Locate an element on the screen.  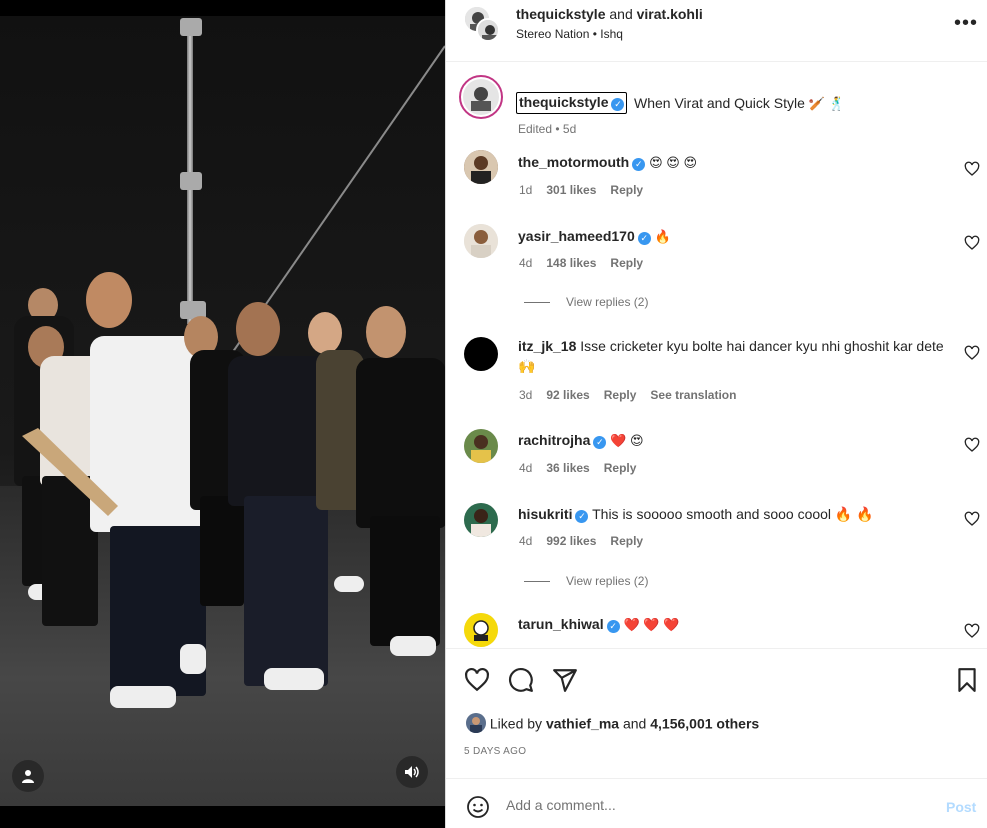
comment-likes: 92 likes is located at coordinates (567, 395).